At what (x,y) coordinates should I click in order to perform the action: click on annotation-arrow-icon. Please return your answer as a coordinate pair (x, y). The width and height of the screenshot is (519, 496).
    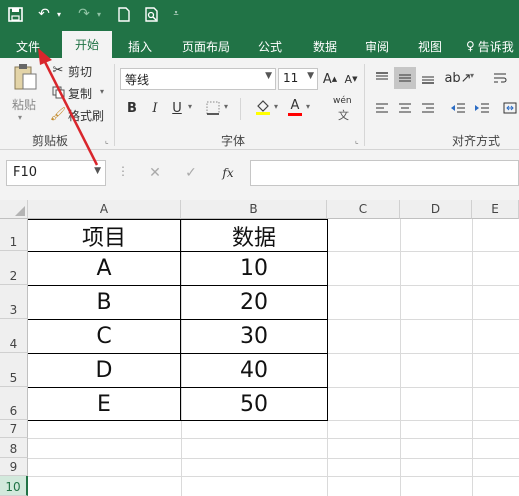
    Looking at the image, I should click on (68, 107).